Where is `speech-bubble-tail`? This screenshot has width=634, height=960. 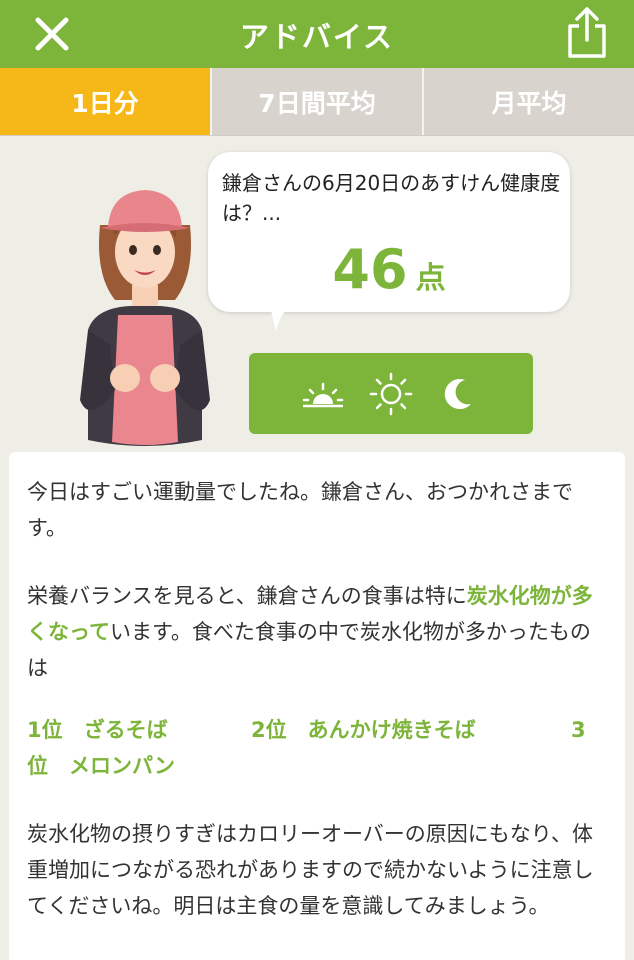 speech-bubble-tail is located at coordinates (283, 318).